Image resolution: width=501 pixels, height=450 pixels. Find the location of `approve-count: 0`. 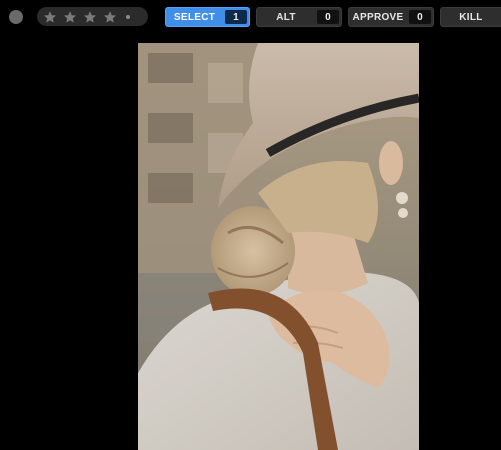

approve-count: 0 is located at coordinates (420, 17).